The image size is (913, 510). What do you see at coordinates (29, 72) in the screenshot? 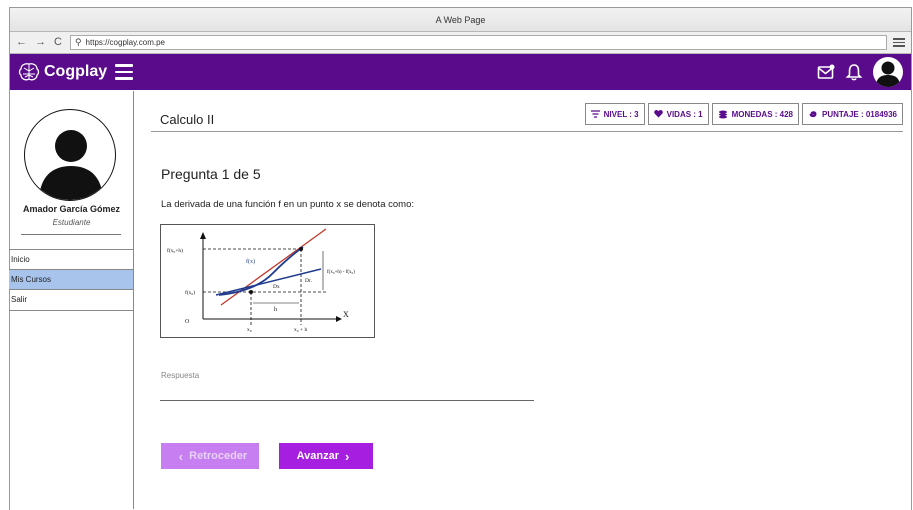
I see `brain-logo-icon` at bounding box center [29, 72].